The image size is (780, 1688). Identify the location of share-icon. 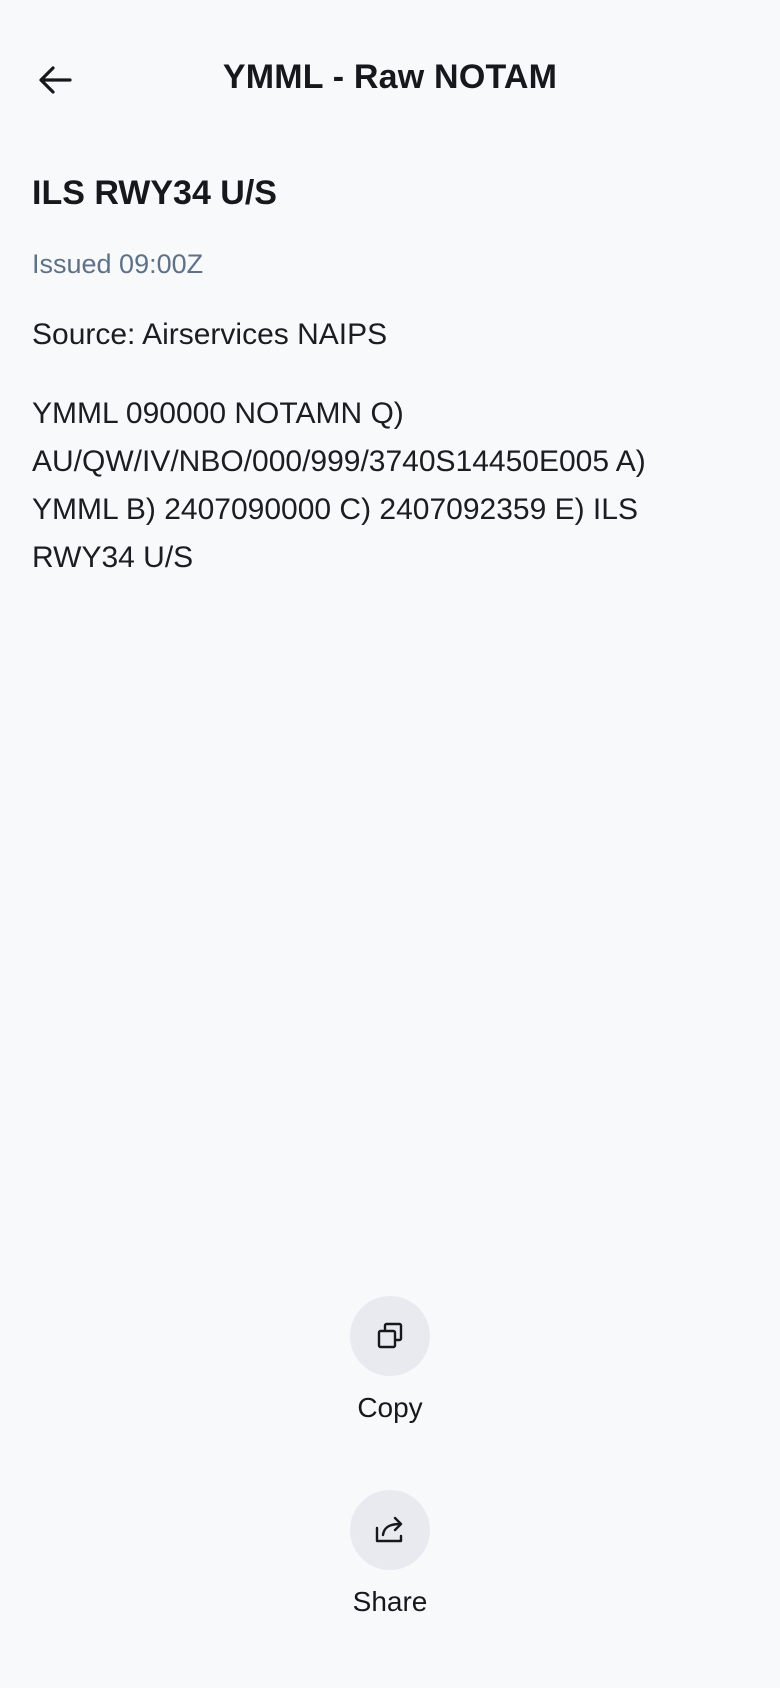
(389, 1529).